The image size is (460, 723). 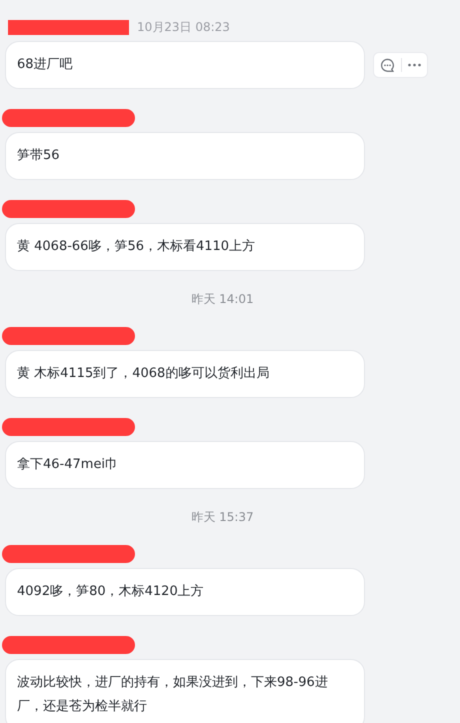 What do you see at coordinates (185, 592) in the screenshot?
I see `message-bubble: 4092哆，笋80，木标4120上方` at bounding box center [185, 592].